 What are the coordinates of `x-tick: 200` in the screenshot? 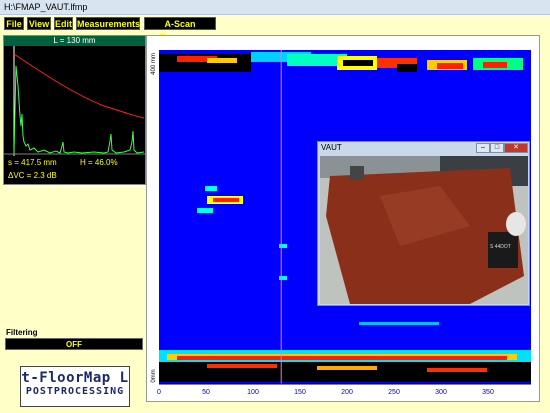 It's located at (347, 392).